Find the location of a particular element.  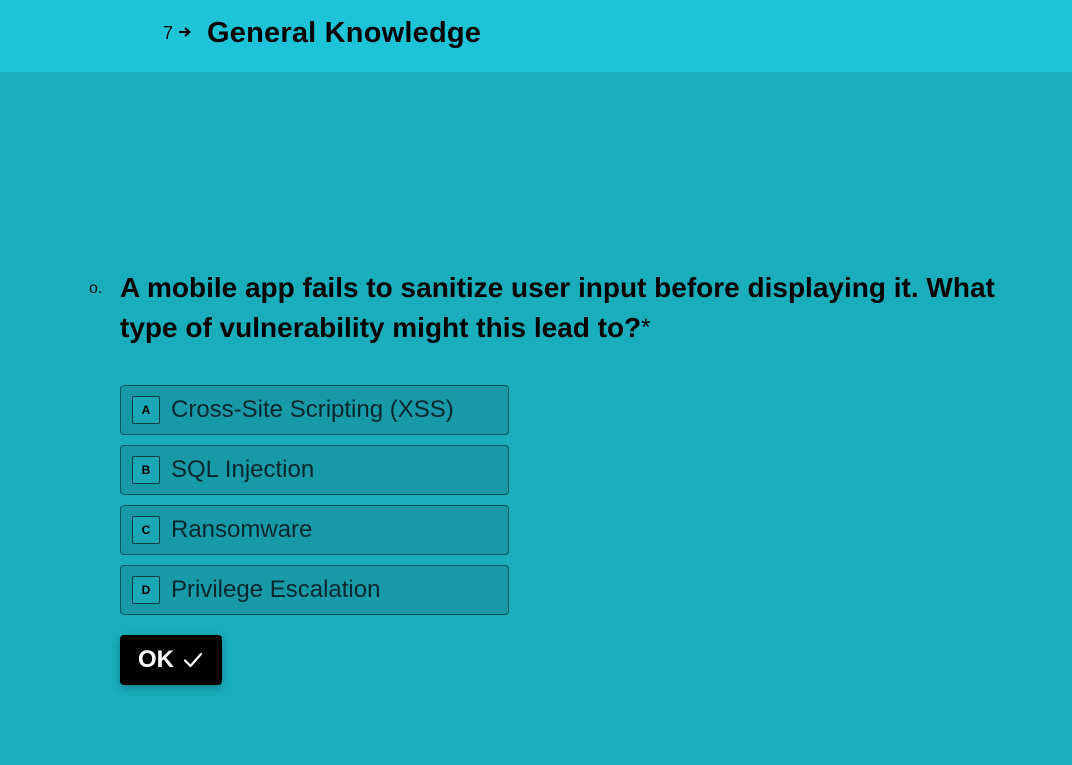

choice-key-badge: C is located at coordinates (146, 530).